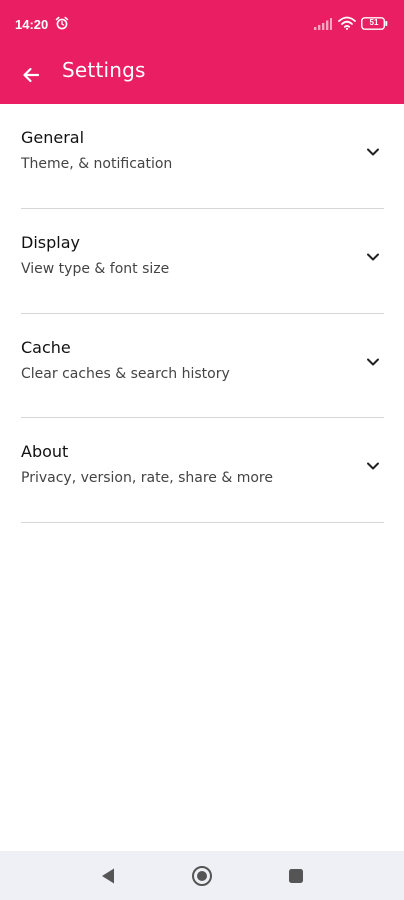 The width and height of the screenshot is (404, 900). Describe the element at coordinates (50, 242) in the screenshot. I see `item-title: Display` at that location.